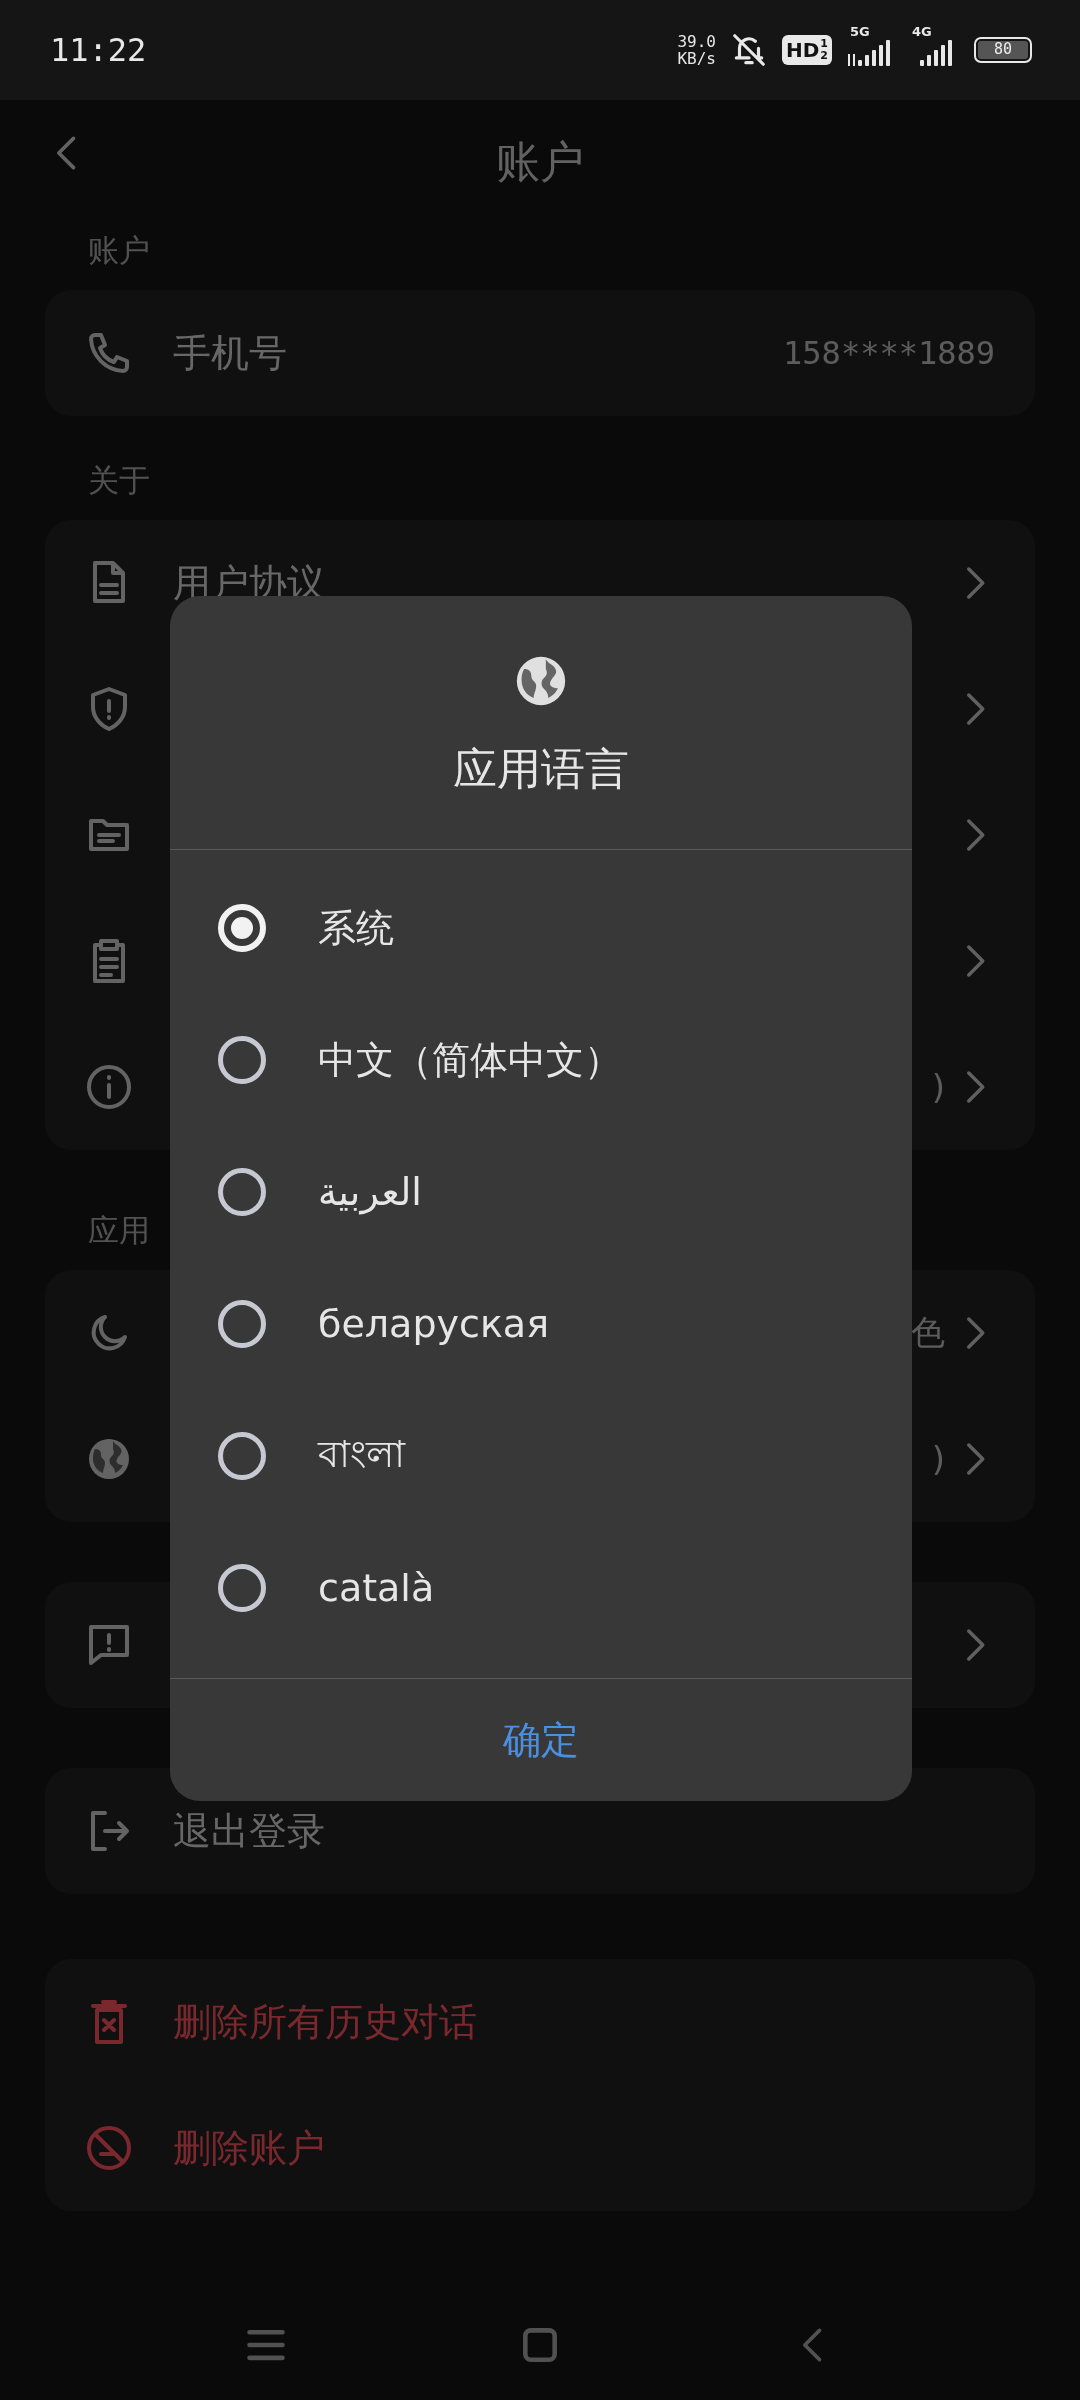 Image resolution: width=1080 pixels, height=2400 pixels. I want to click on battery-icon: 80, so click(1003, 50).